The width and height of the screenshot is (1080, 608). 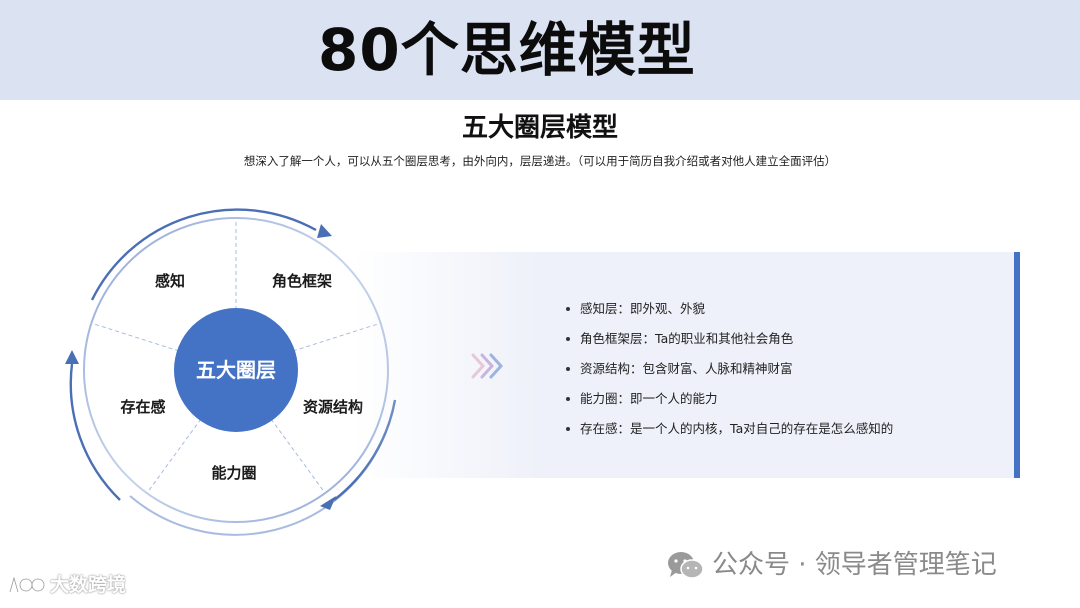 What do you see at coordinates (686, 368) in the screenshot?
I see `bullet-text: 资源结构：包含财富、人脉和精神财富` at bounding box center [686, 368].